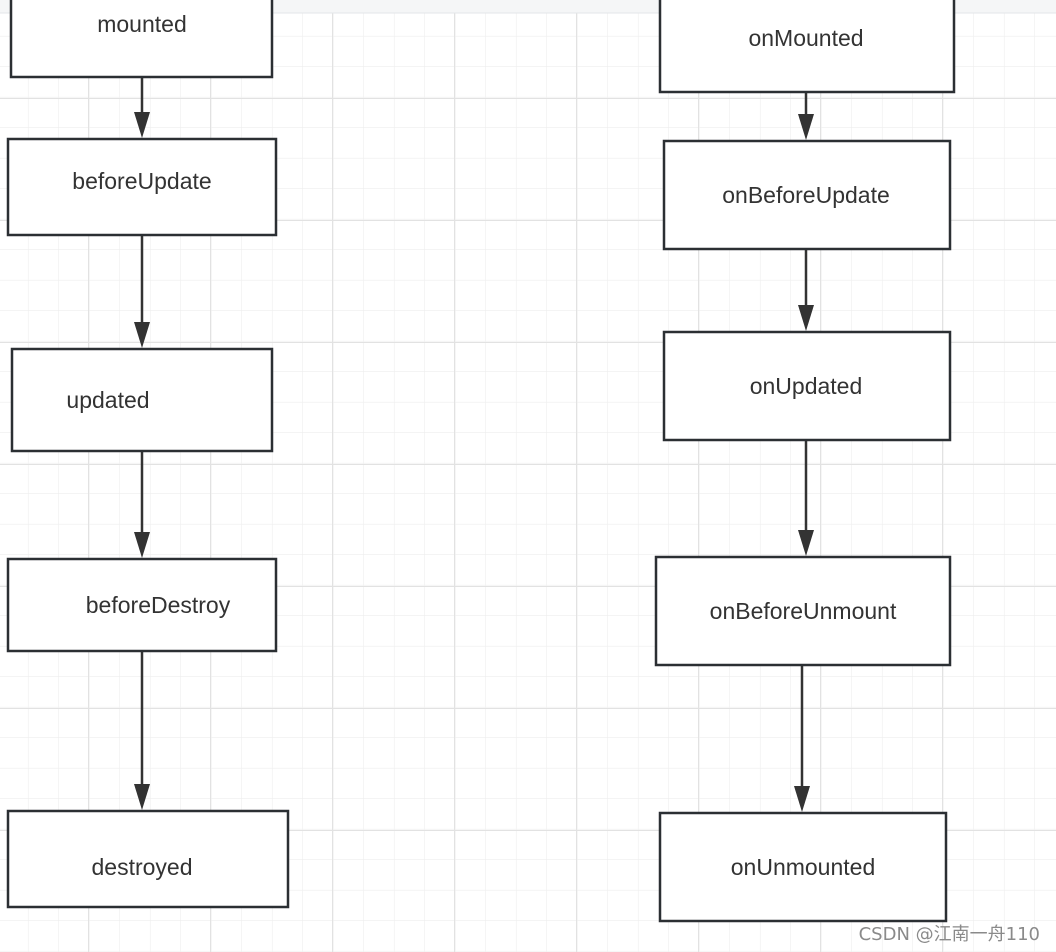  I want to click on node-label: onBeforeUpdate, so click(806, 195).